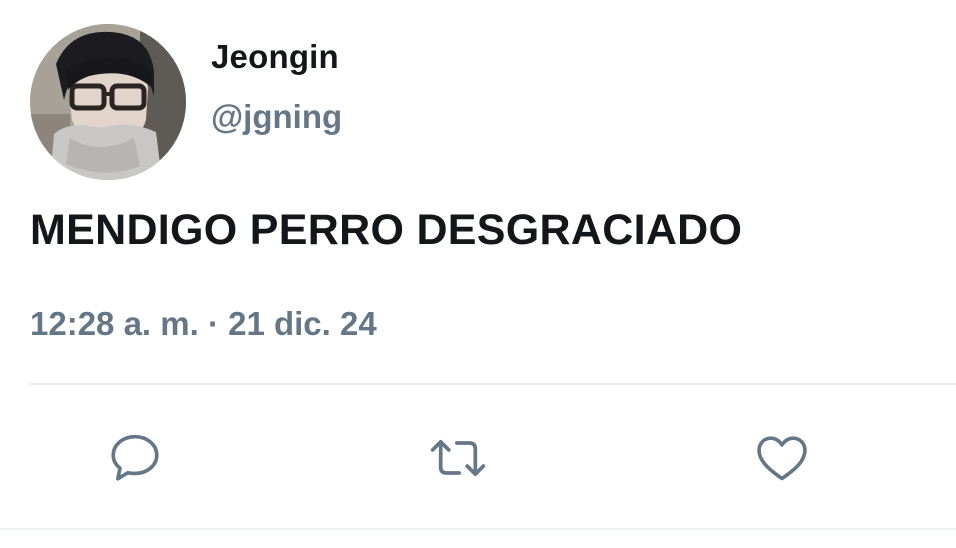  Describe the element at coordinates (203, 324) in the screenshot. I see `tweet-timestamp: 12:28 a. m. · 21 dic. 24` at that location.